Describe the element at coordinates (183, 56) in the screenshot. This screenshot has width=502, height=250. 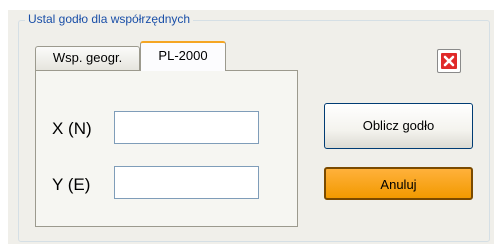
I see `tab-pl-2000: PL-2000` at that location.